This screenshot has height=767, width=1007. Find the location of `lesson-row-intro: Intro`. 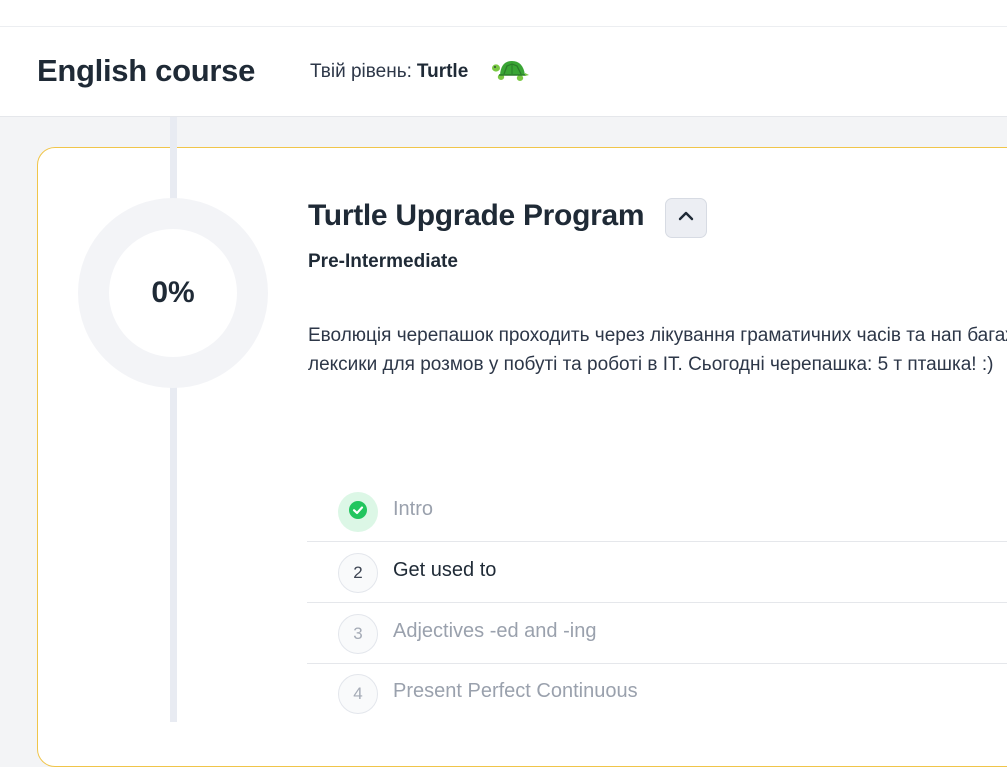

lesson-row-intro: Intro is located at coordinates (657, 511).